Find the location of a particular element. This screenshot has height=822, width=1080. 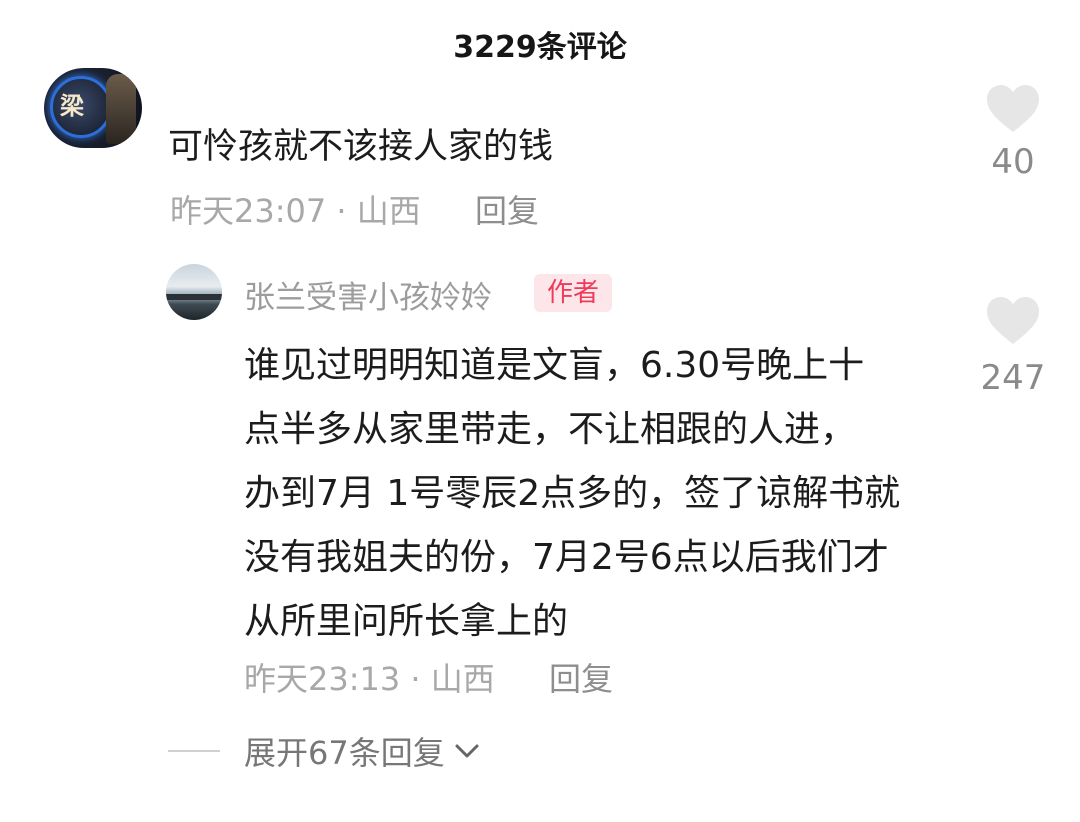

divider-line is located at coordinates (194, 751).